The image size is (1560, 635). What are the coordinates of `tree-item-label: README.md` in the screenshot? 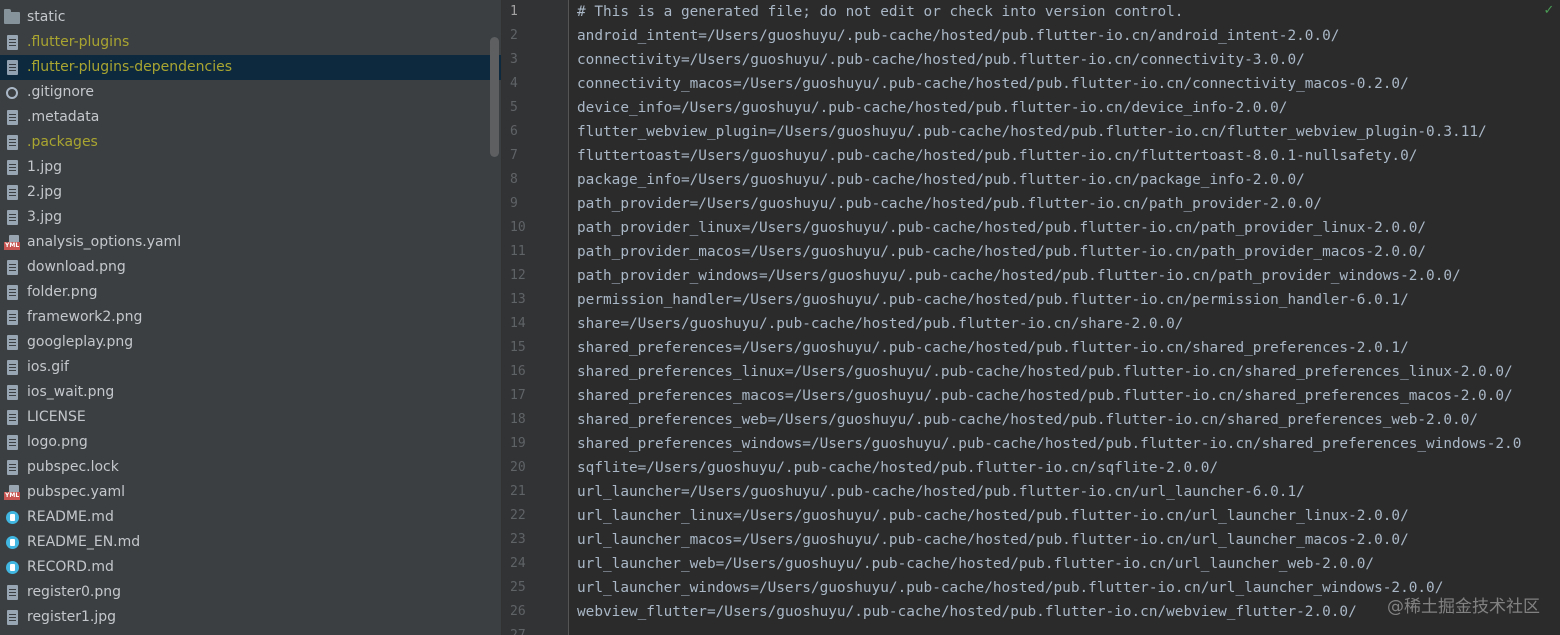 It's located at (70, 517).